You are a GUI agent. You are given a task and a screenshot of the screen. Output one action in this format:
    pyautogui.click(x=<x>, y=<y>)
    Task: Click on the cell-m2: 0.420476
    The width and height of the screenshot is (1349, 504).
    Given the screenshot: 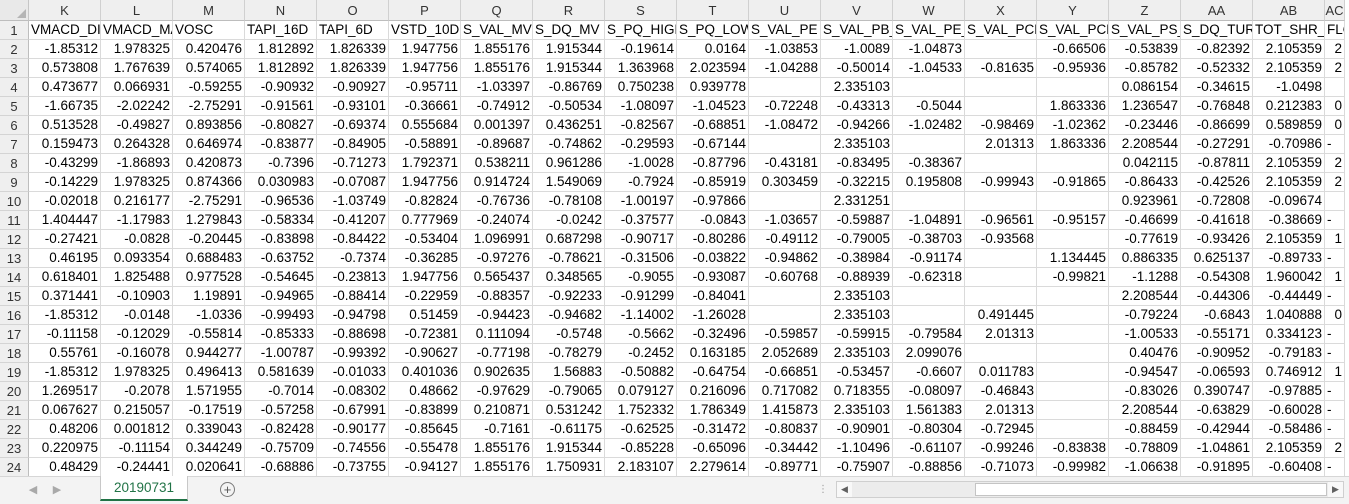 What is the action you would take?
    pyautogui.click(x=209, y=49)
    